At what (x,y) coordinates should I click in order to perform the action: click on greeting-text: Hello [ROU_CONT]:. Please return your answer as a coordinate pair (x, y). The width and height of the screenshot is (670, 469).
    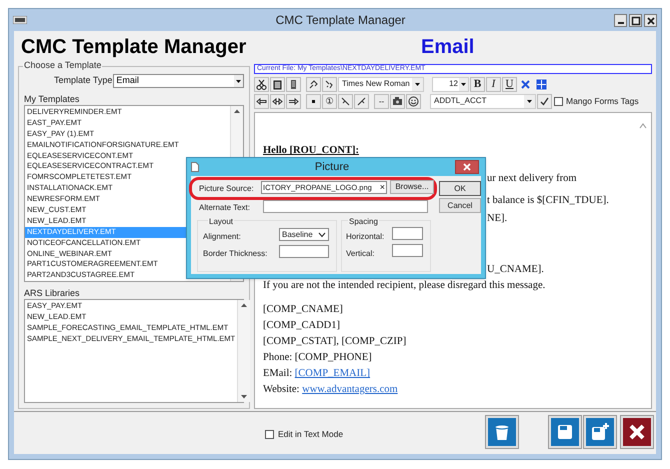
    Looking at the image, I should click on (311, 151).